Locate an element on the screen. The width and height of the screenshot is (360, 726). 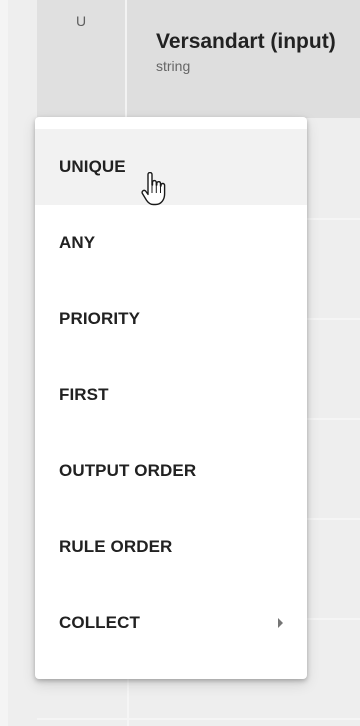
menu-item-priority: PRIORITY is located at coordinates (171, 319).